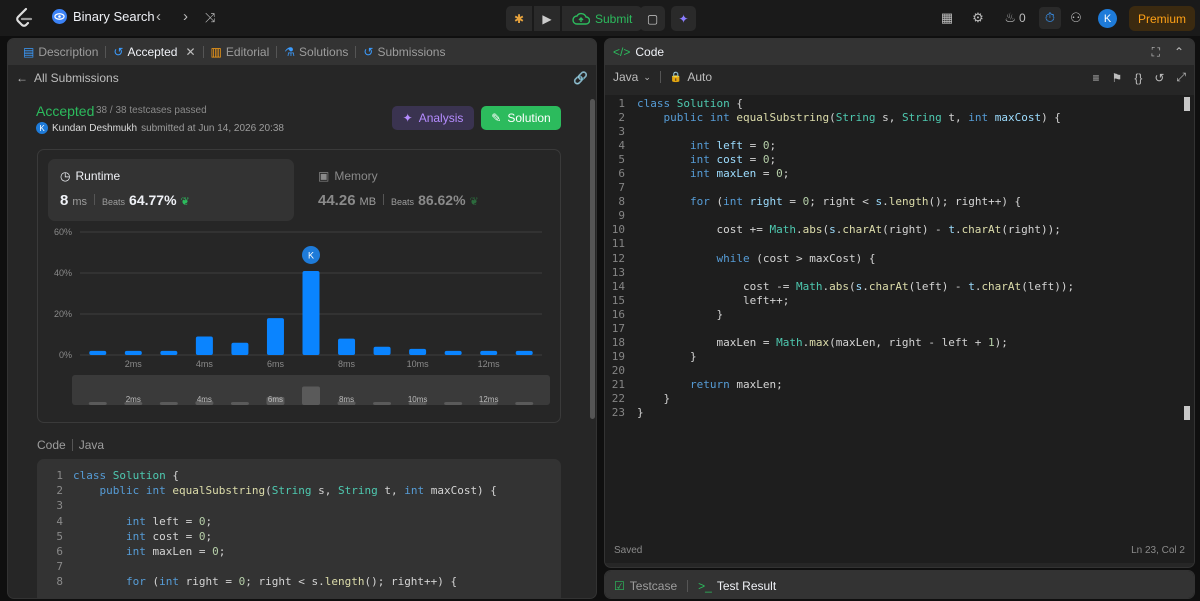  I want to click on divider, so click(660, 77).